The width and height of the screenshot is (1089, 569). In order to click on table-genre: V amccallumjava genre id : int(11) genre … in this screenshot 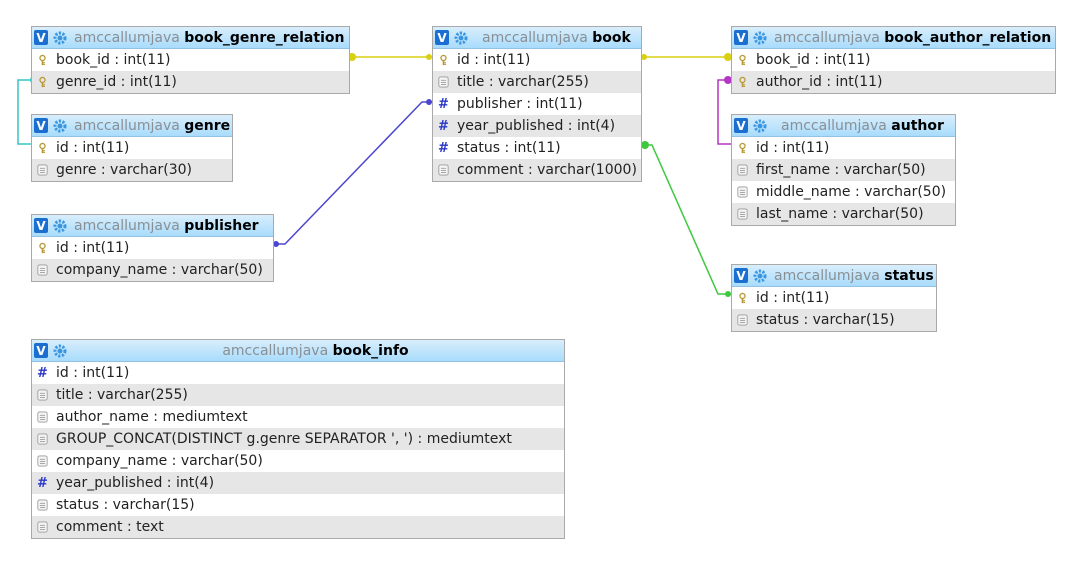, I will do `click(132, 148)`.